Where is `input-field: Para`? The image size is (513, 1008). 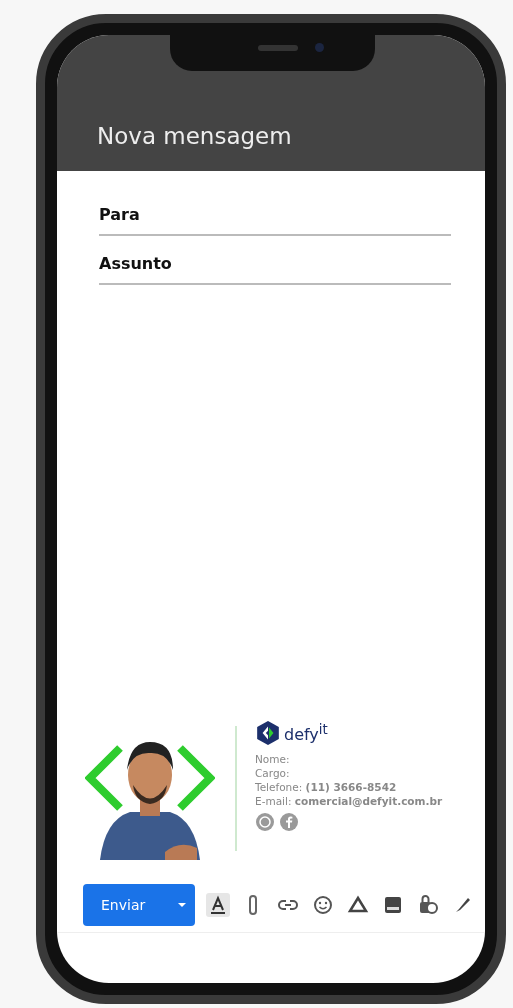 input-field: Para is located at coordinates (275, 203).